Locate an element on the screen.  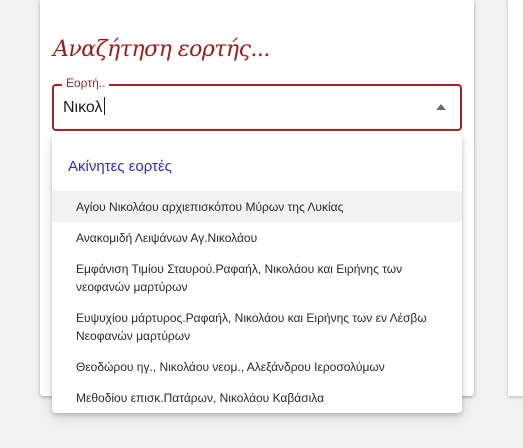
text-caret is located at coordinates (104, 106).